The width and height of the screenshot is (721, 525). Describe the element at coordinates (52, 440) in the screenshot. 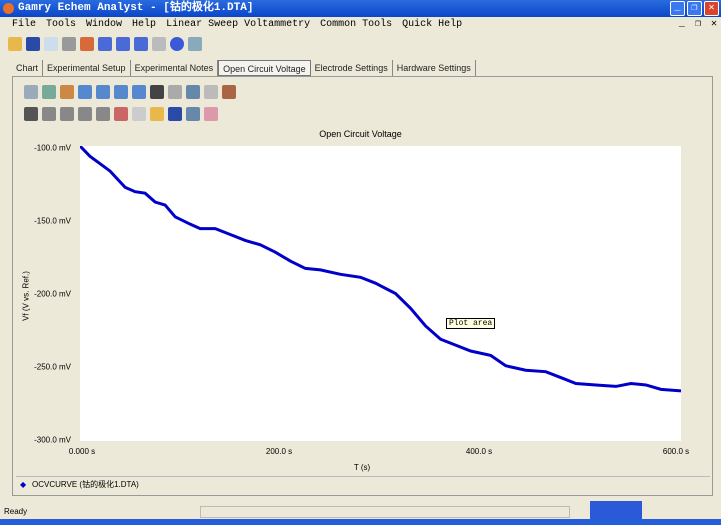

I see `y-tick: -300.0 mV` at that location.